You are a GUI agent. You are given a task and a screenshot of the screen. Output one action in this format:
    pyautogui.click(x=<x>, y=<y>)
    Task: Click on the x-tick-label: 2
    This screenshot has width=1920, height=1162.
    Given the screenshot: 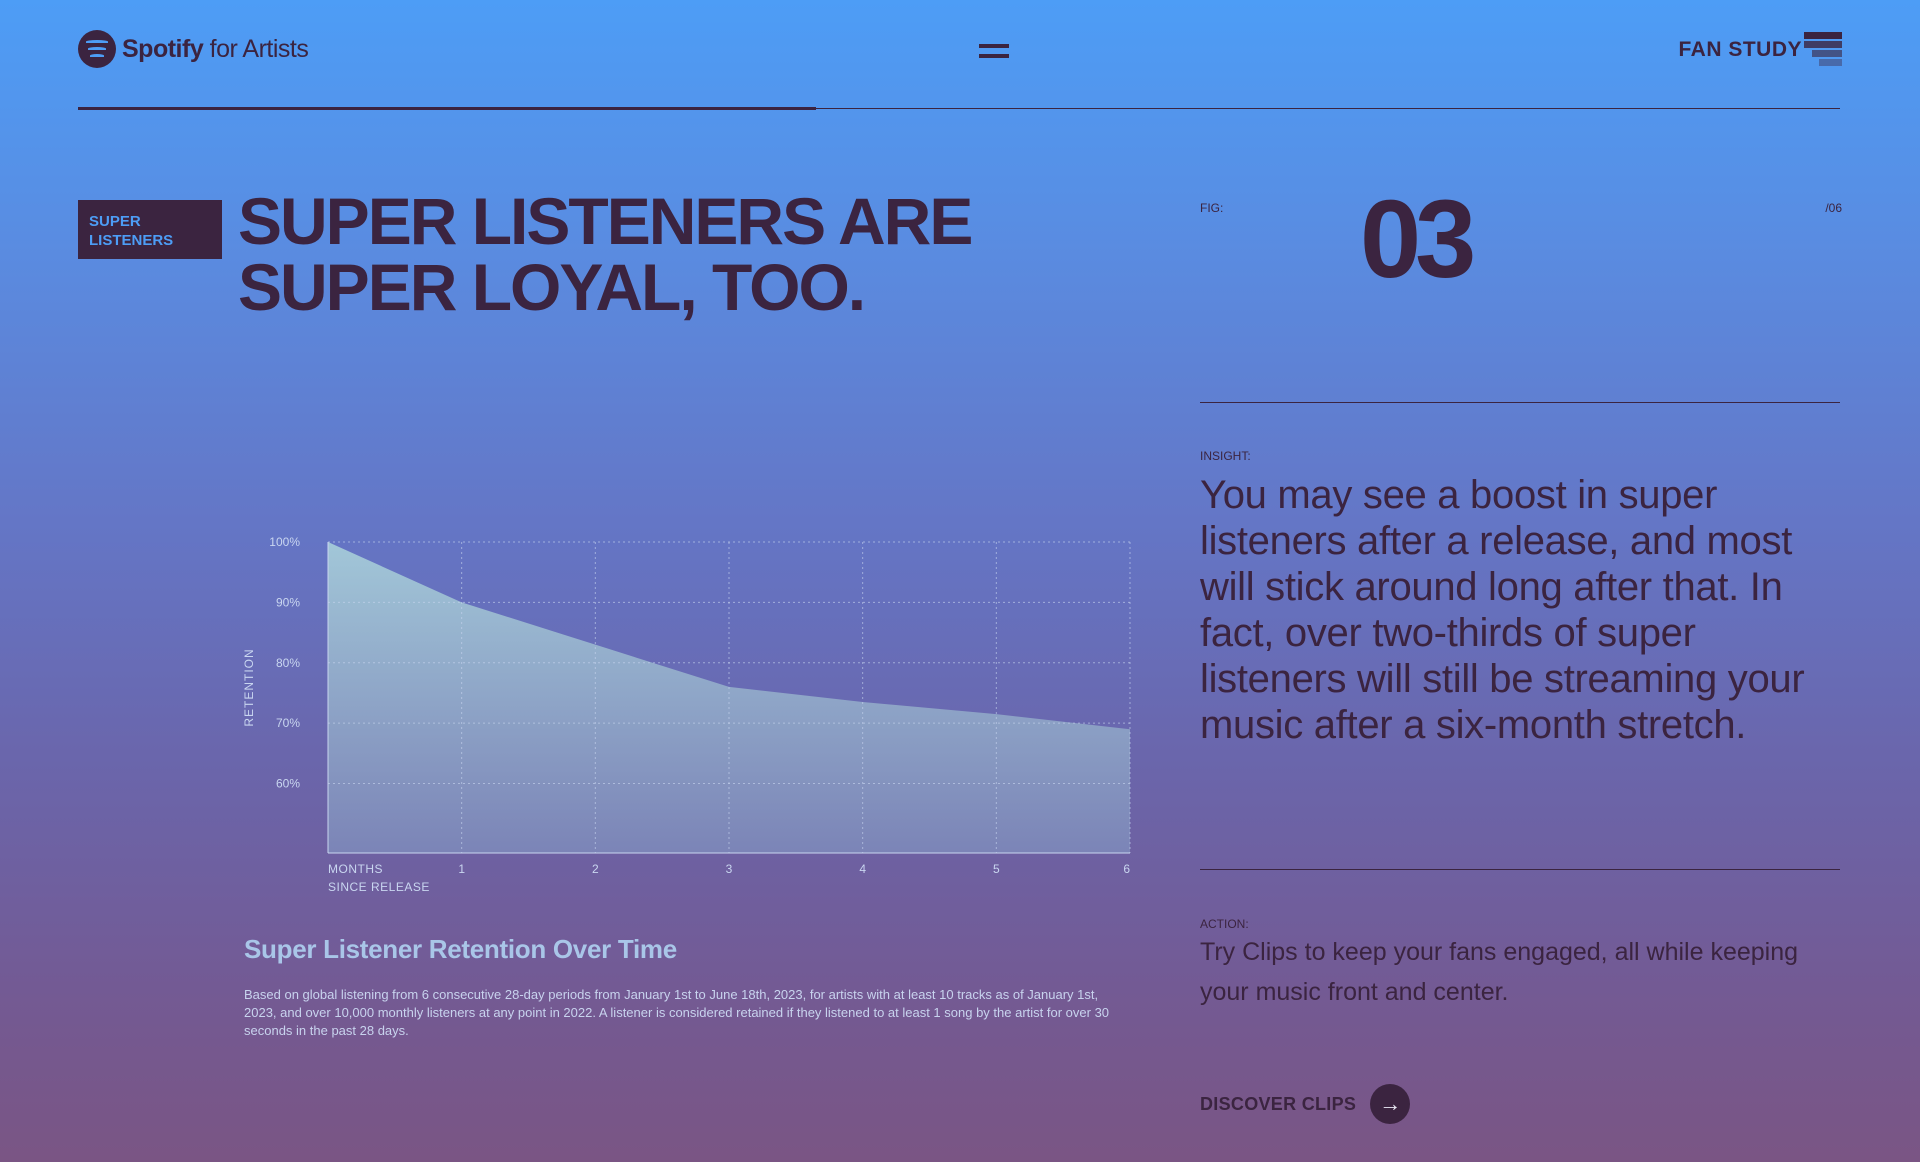 What is the action you would take?
    pyautogui.click(x=595, y=869)
    